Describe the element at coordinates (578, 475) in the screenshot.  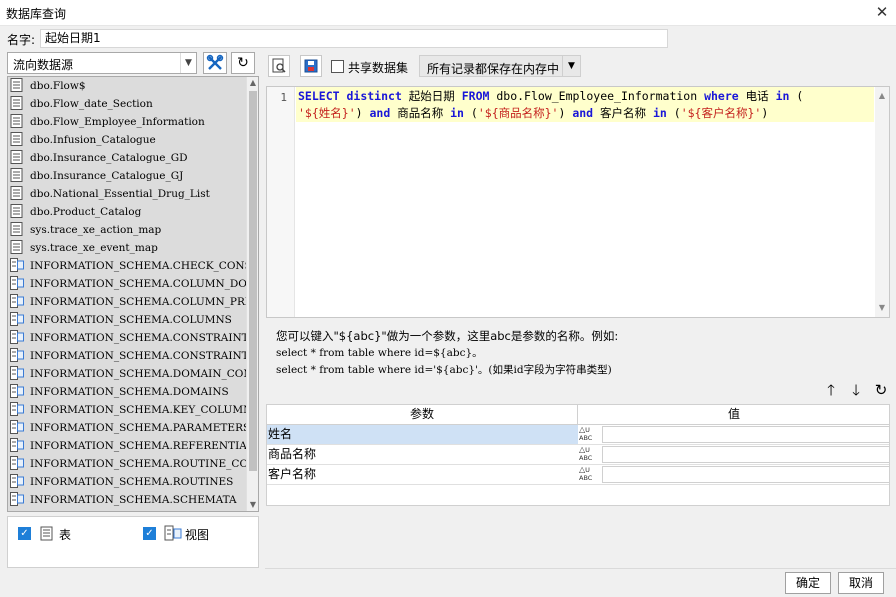
I see `parameter-row: 客户名称 △U ABC` at that location.